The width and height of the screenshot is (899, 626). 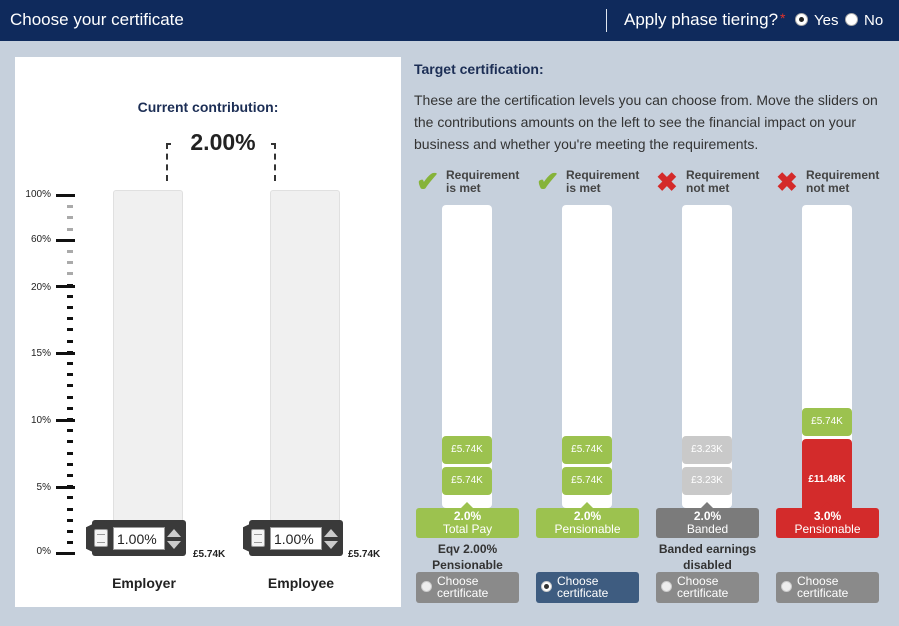 What do you see at coordinates (43, 487) in the screenshot?
I see `scale-label: 5%` at bounding box center [43, 487].